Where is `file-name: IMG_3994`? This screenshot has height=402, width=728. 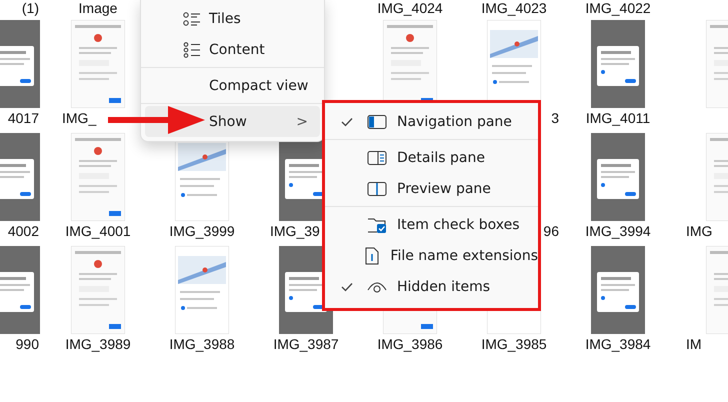
file-name: IMG_3994 is located at coordinates (618, 231).